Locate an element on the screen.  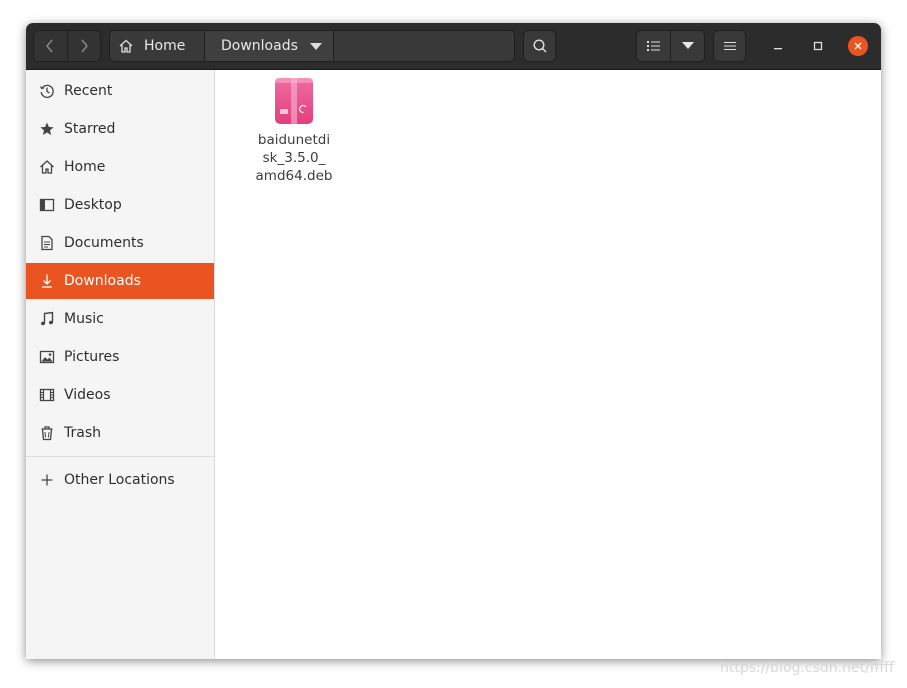
view-controls is located at coordinates (670, 46).